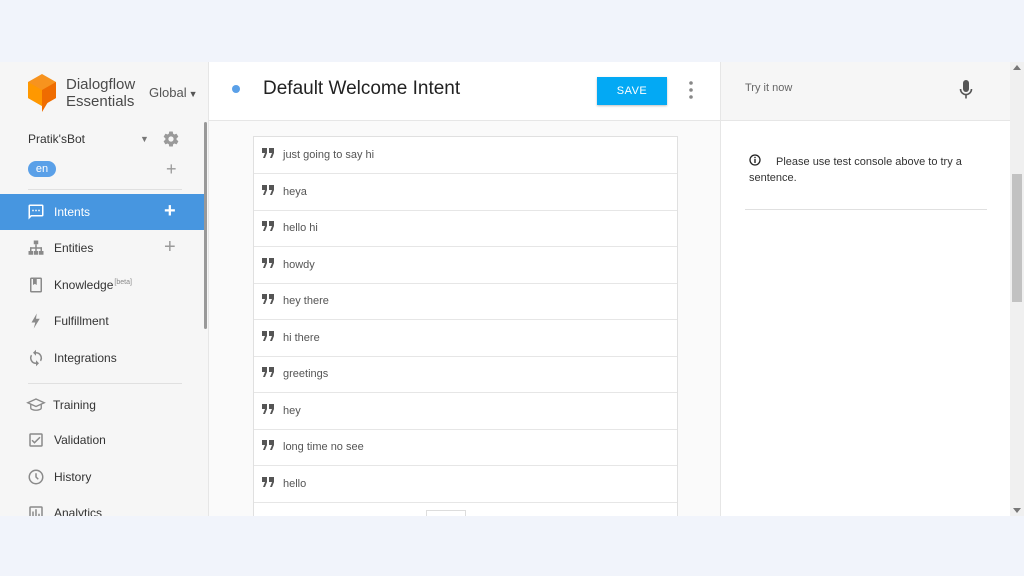  What do you see at coordinates (323, 447) in the screenshot?
I see `phrase-text: long time no see` at bounding box center [323, 447].